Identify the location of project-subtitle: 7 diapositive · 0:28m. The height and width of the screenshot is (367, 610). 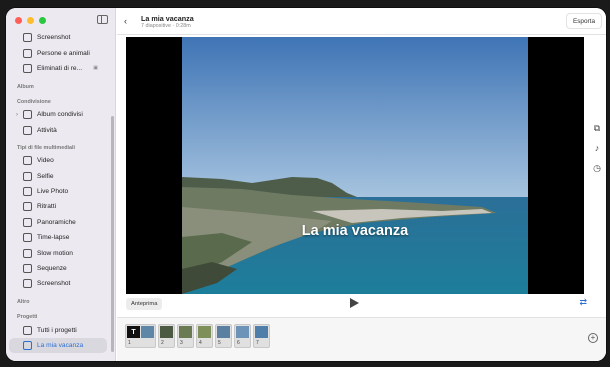
(166, 26).